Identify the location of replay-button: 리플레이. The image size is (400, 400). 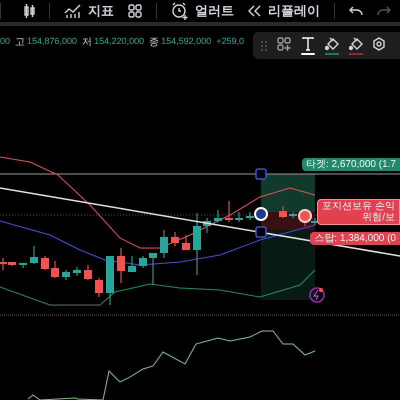
(284, 11).